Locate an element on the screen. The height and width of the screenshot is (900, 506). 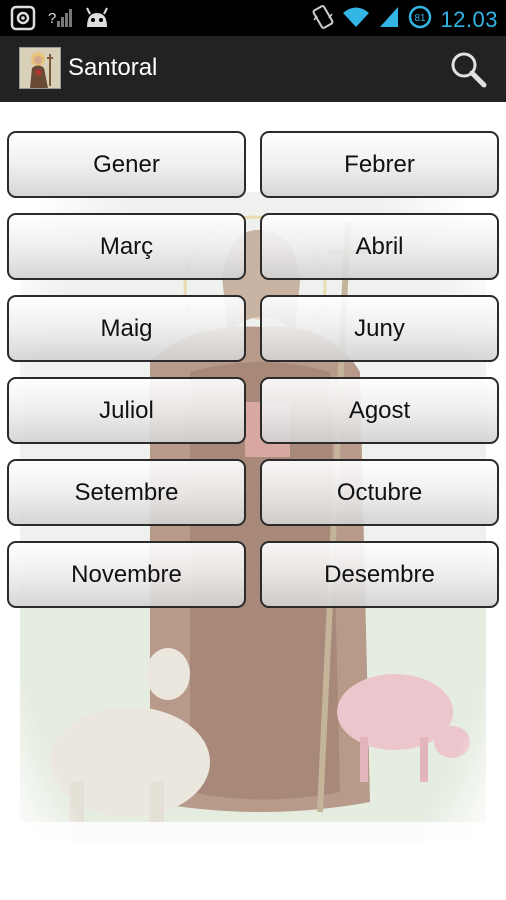
battery-level-text: 81 is located at coordinates (421, 18).